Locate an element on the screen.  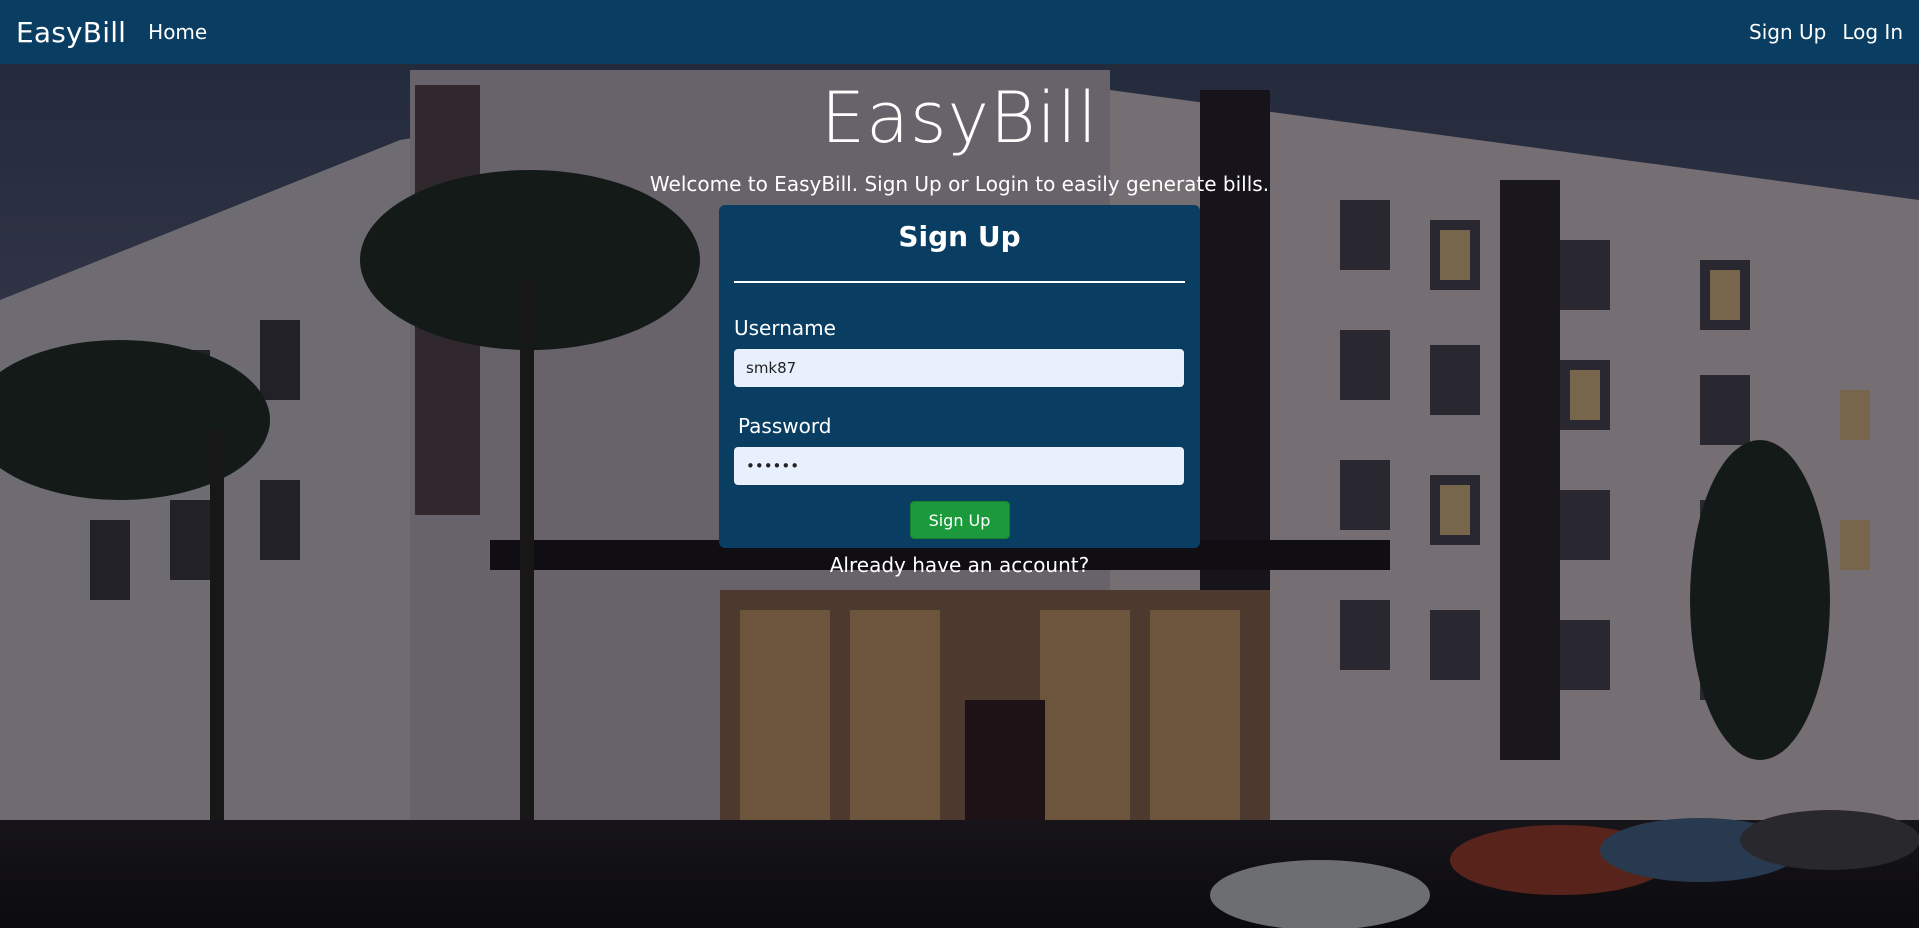
signup-card: Sign Up Username Password Sign Up is located at coordinates (959, 376).